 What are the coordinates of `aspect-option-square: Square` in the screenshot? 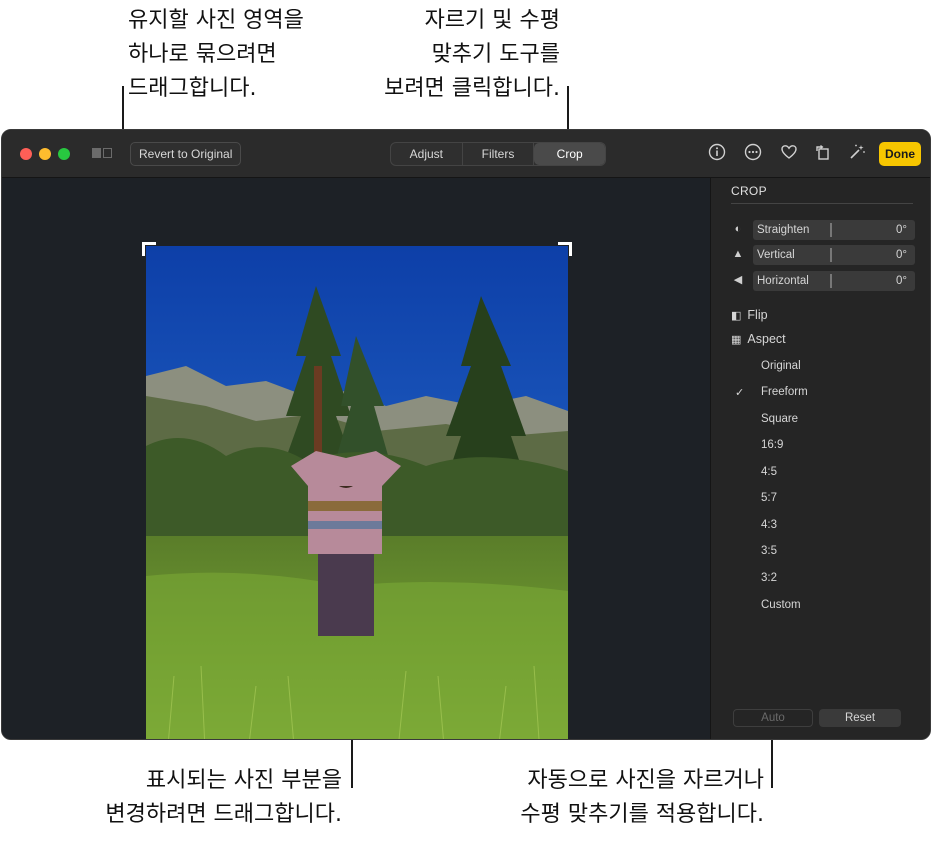 It's located at (779, 419).